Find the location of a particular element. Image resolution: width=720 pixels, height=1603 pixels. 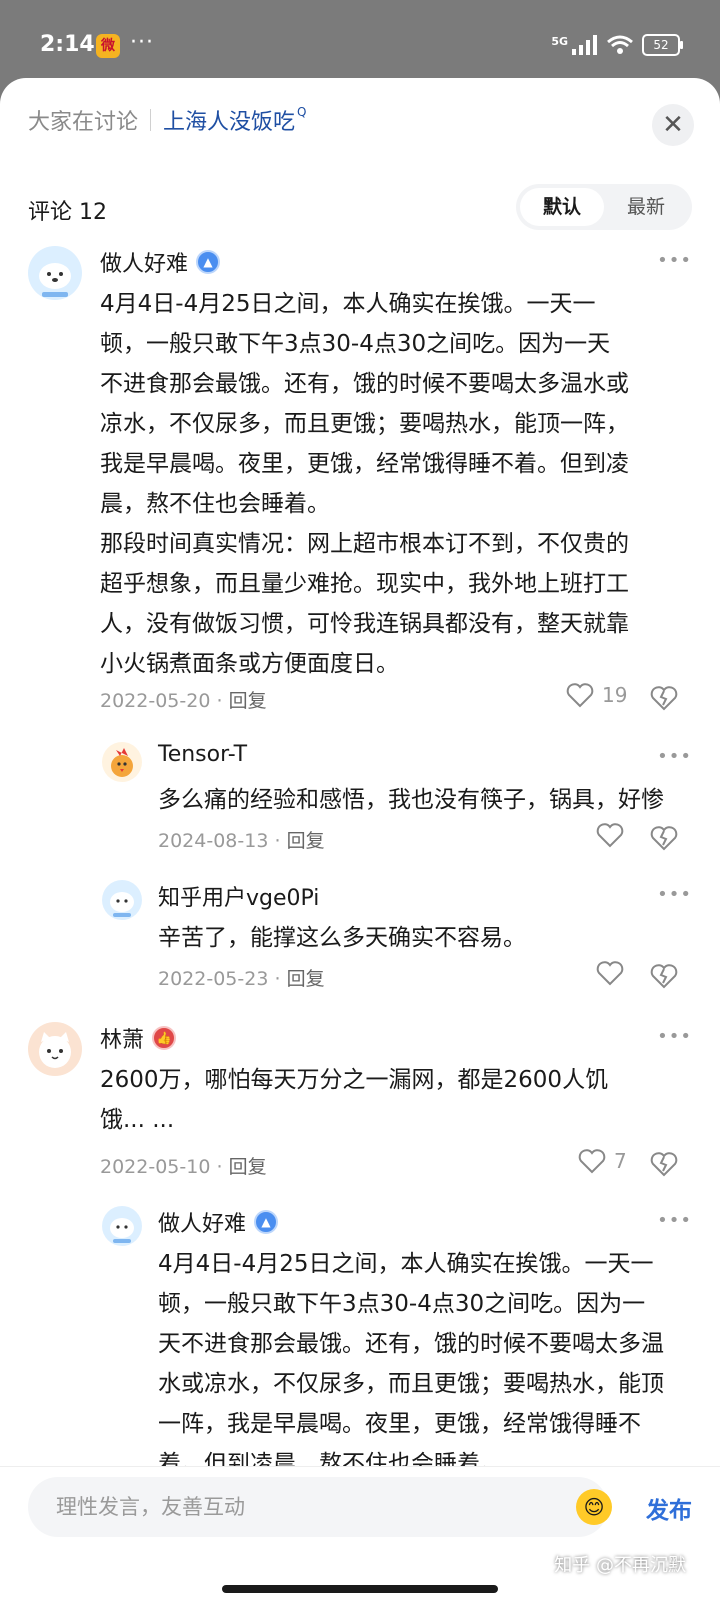

comment-meta: 2022-05-10 · 回复 is located at coordinates (183, 1167).